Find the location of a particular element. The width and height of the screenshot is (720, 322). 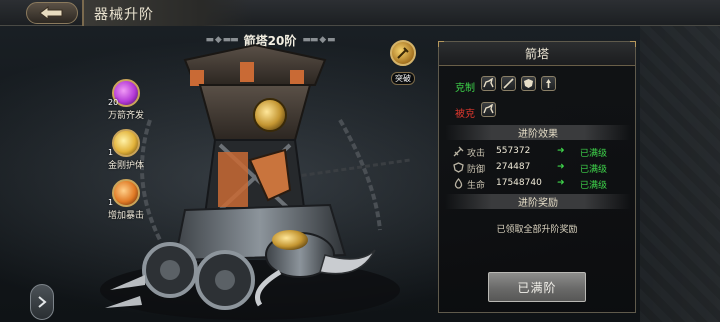

stat-row-life: 生命 17548740 ➜ 已满级 is located at coordinates (541, 184).